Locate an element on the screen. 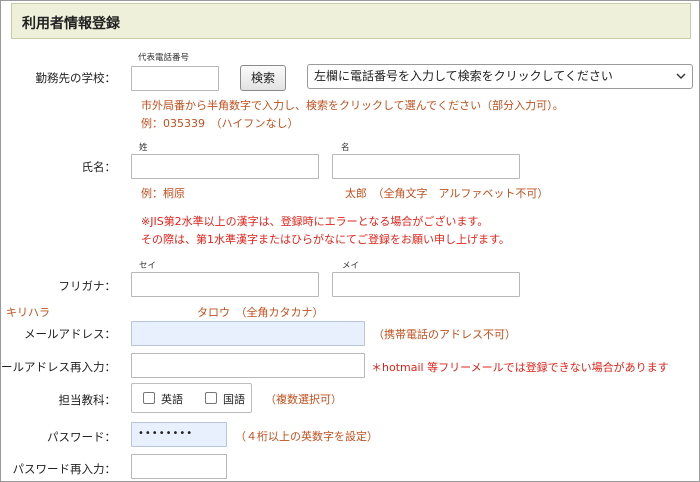 This screenshot has width=700, height=482. password-confirm-label: パスワード再入力： is located at coordinates (64, 469).